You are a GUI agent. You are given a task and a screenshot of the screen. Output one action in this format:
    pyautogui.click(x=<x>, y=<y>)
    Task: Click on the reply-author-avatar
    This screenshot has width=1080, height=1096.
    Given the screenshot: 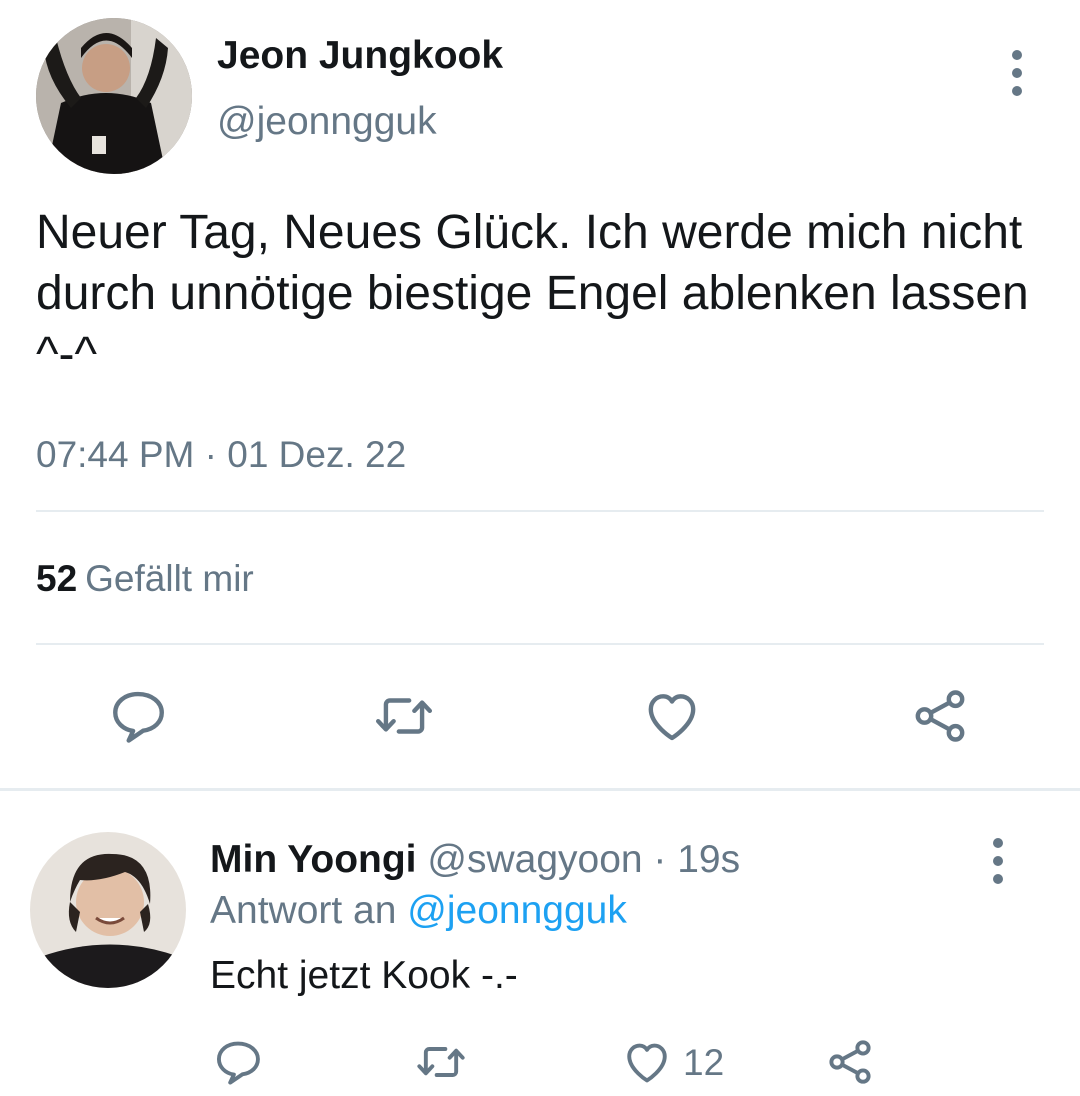 What is the action you would take?
    pyautogui.click(x=108, y=910)
    